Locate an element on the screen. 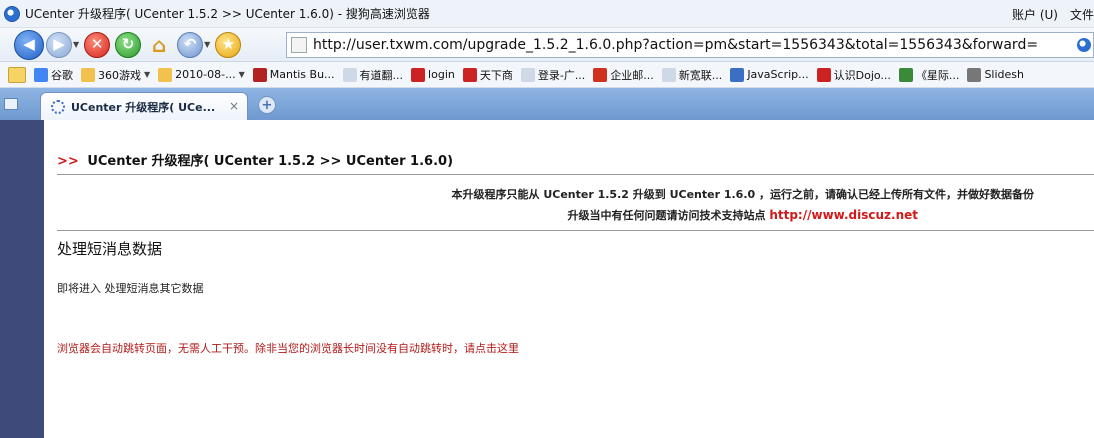 Image resolution: width=1094 pixels, height=438 pixels. bookmark-label: login is located at coordinates (441, 74).